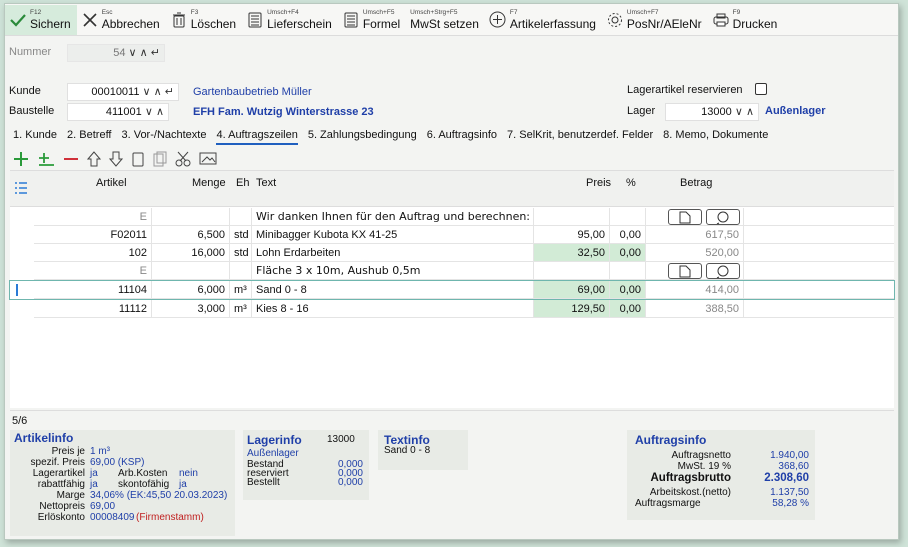  Describe the element at coordinates (41, 19) in the screenshot. I see `save-button: F12 Sichern` at that location.